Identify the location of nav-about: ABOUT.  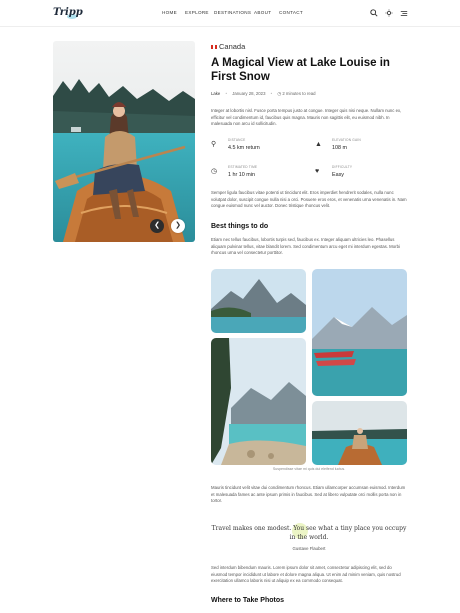
(262, 12).